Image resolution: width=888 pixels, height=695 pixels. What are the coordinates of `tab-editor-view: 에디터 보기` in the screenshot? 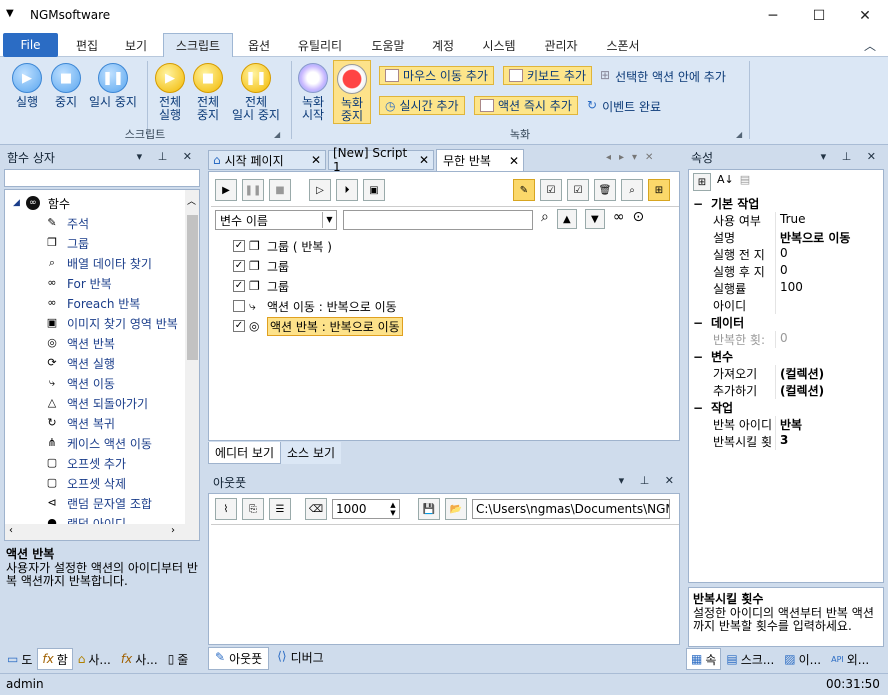 It's located at (245, 453).